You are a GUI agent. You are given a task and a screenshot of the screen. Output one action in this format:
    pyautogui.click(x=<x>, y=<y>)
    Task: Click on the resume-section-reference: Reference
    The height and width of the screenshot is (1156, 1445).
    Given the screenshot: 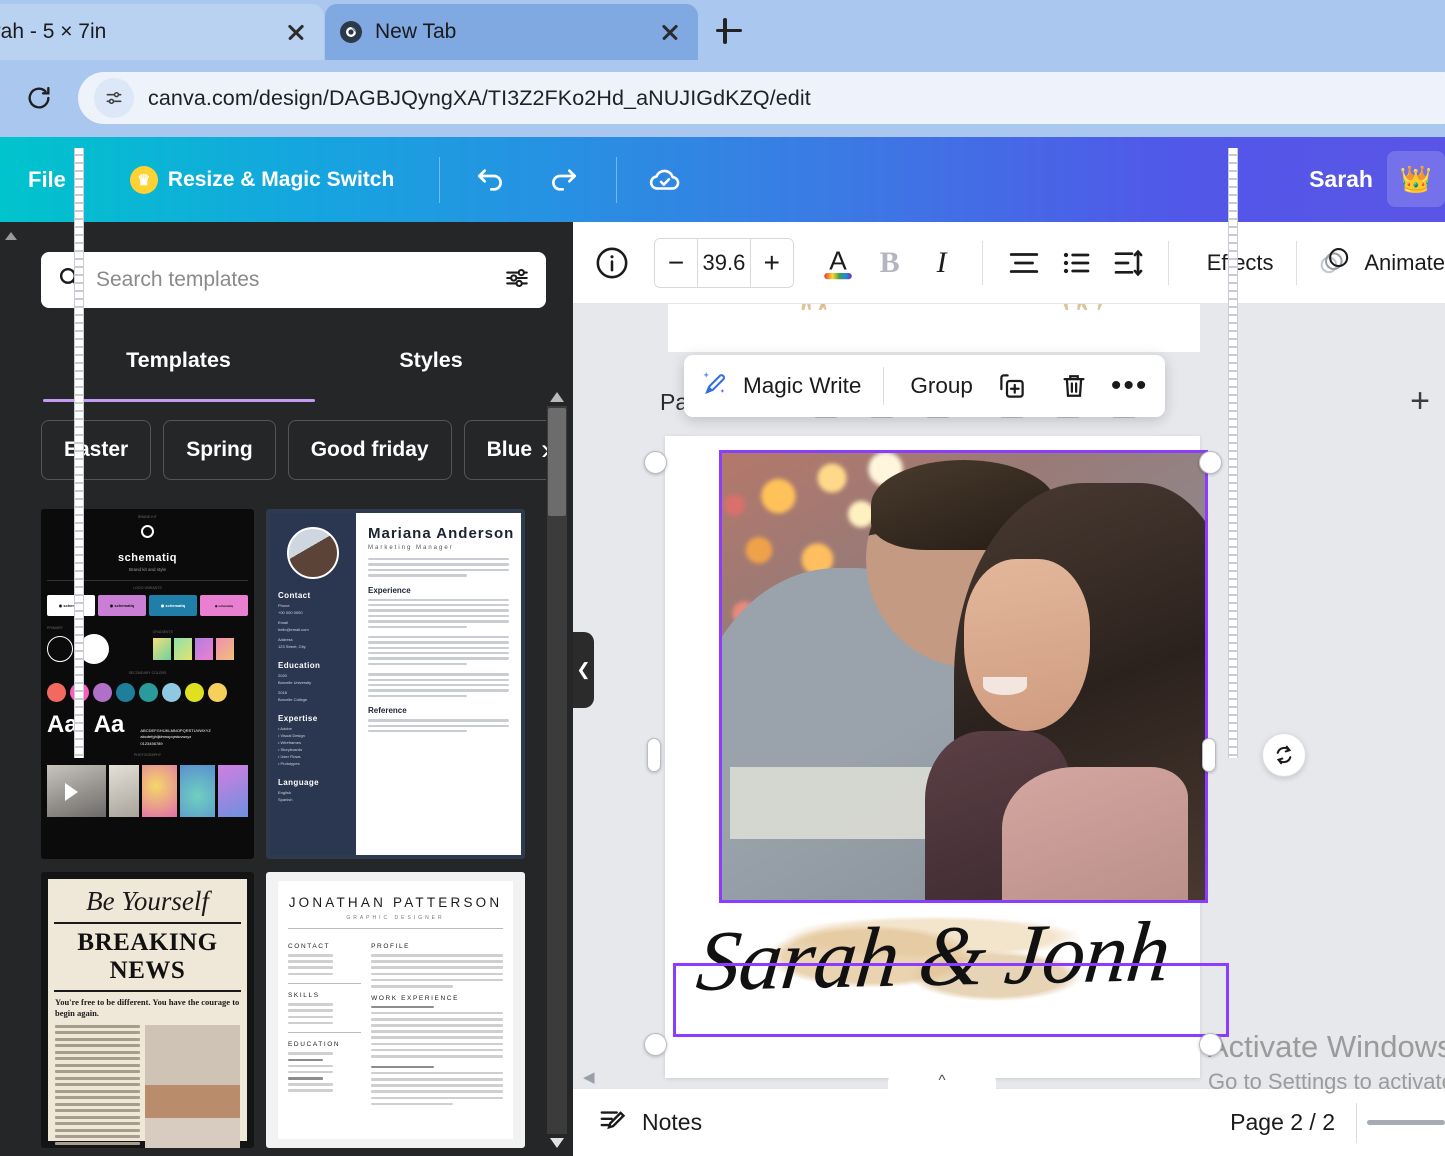 What is the action you would take?
    pyautogui.click(x=387, y=711)
    